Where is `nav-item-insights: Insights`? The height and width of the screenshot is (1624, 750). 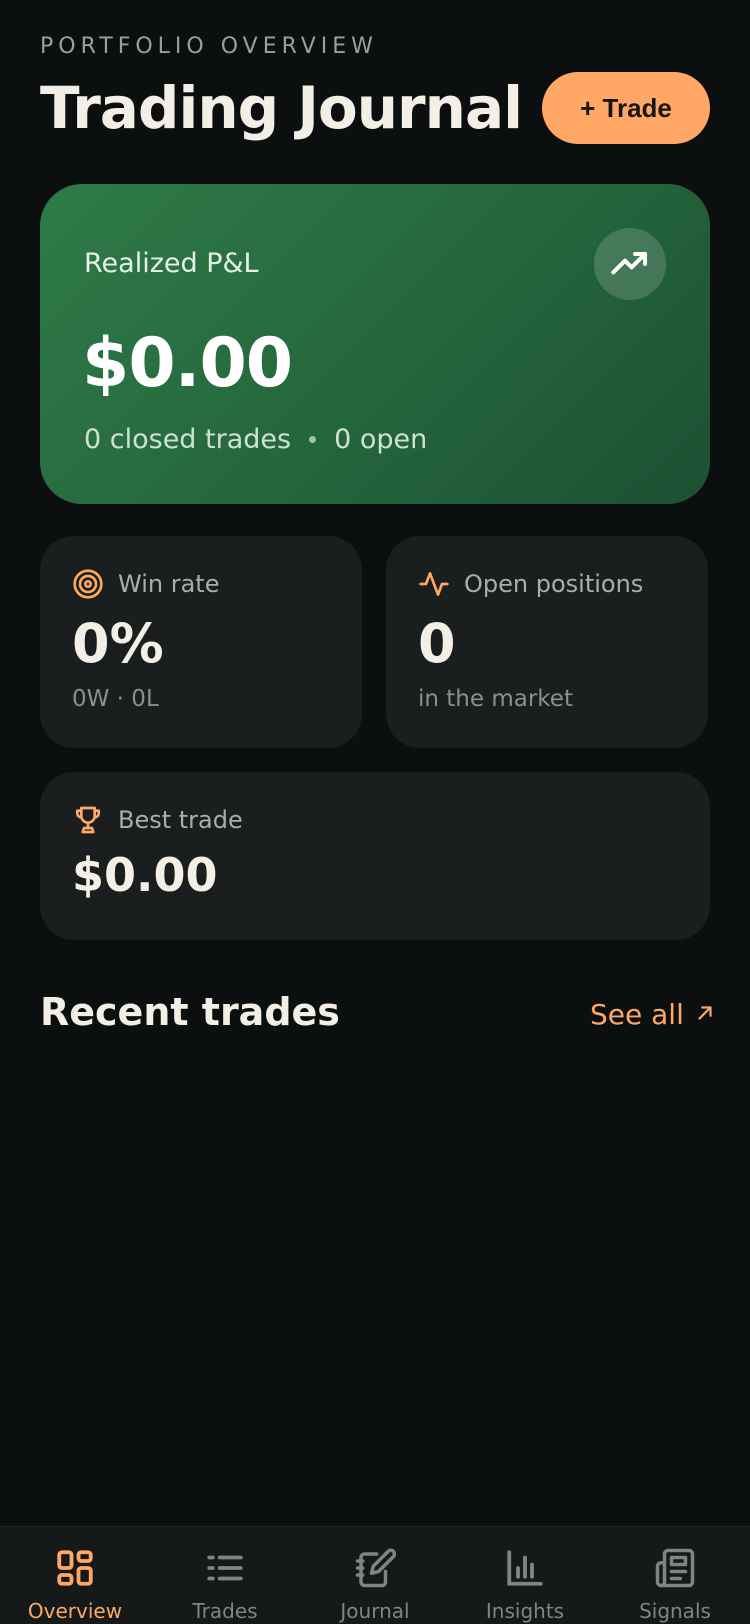 nav-item-insights: Insights is located at coordinates (525, 1584).